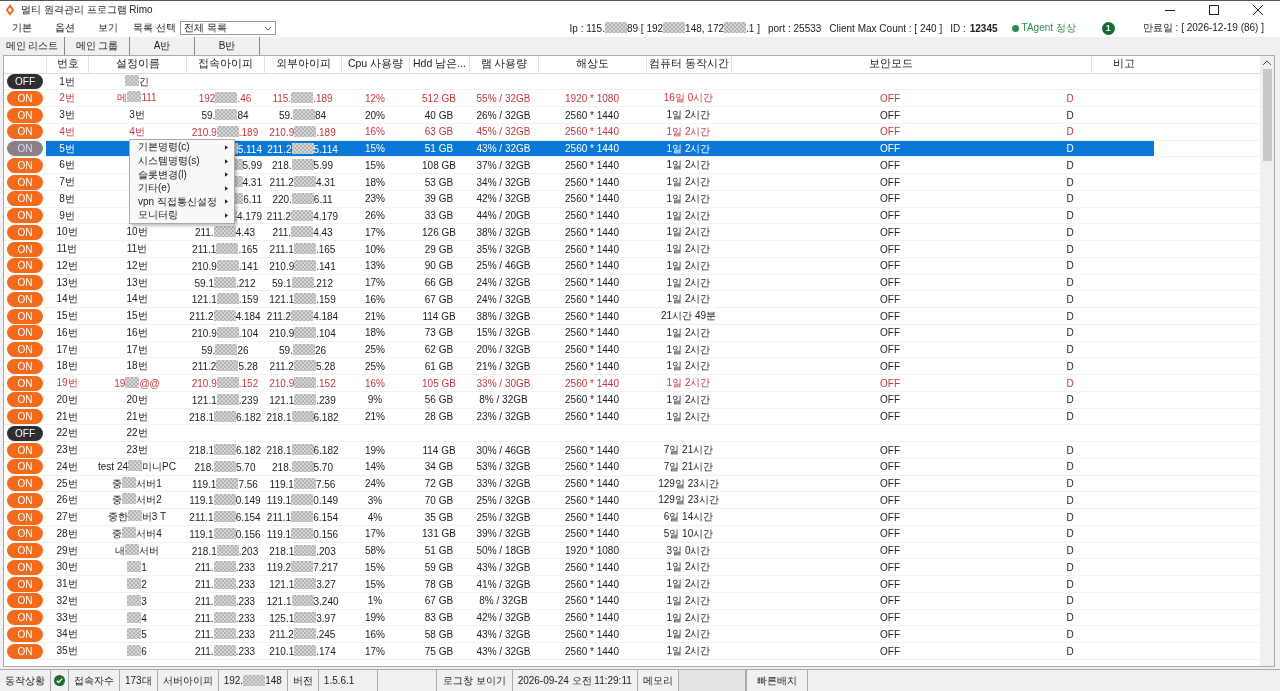 This screenshot has width=1280, height=691. Describe the element at coordinates (182, 202) in the screenshot. I see `context-menu-item: vpn 직접통신설정` at that location.